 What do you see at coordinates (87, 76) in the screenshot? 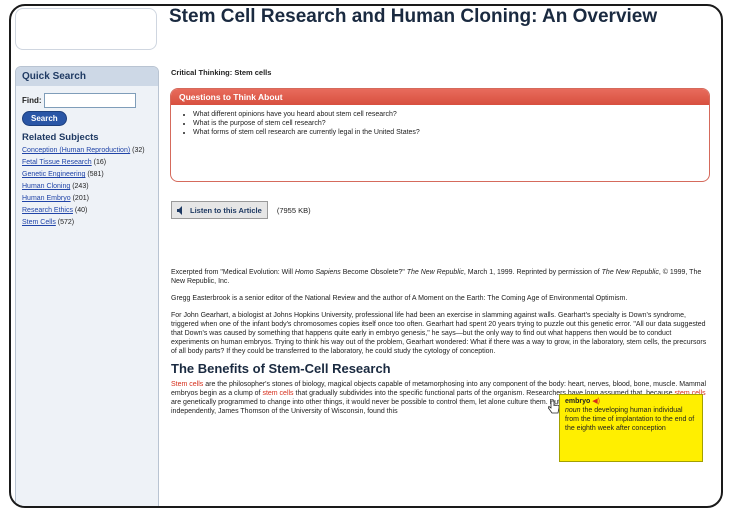
I see `quick-search-title: Quick Search` at bounding box center [87, 76].